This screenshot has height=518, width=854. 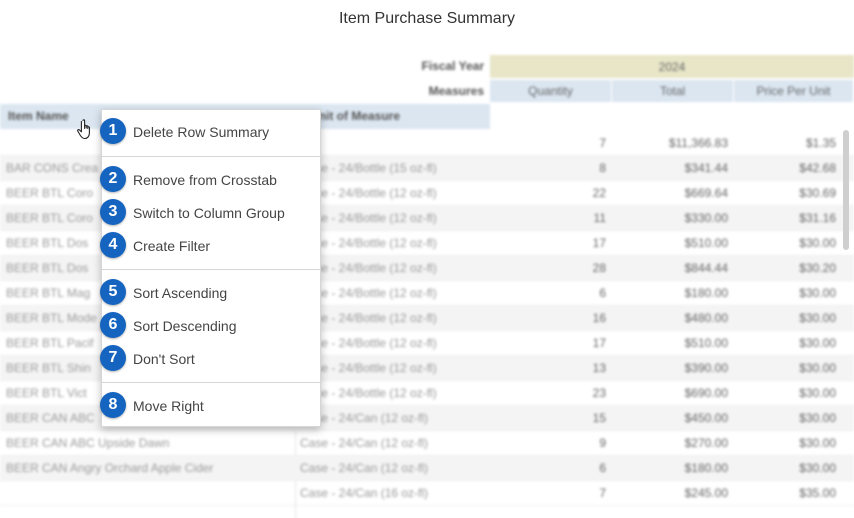 I want to click on menu-item-label: Move Right, so click(x=168, y=406).